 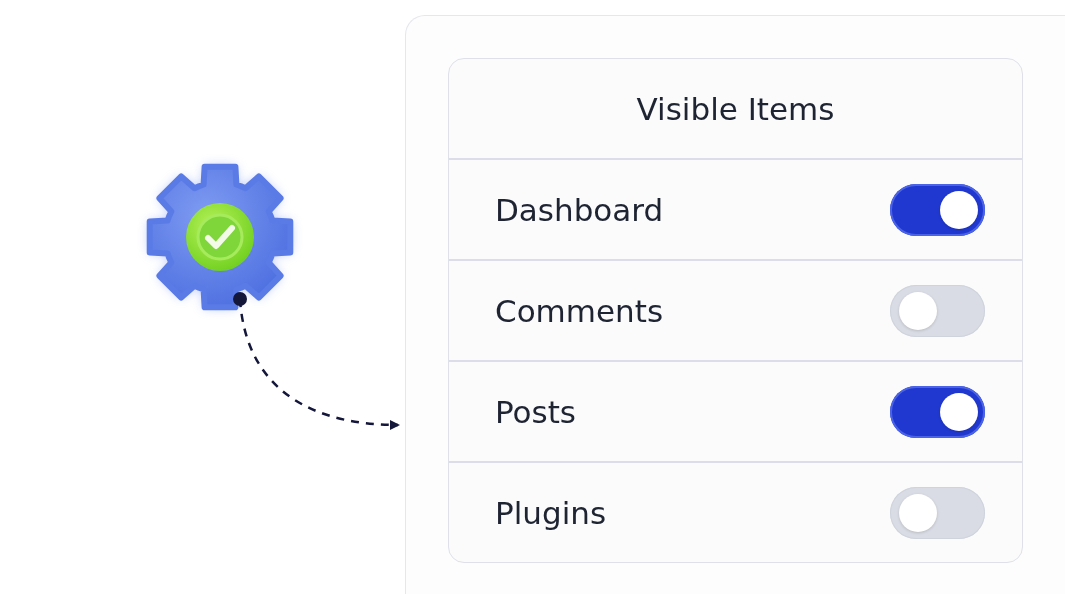 I want to click on item-label: Dashboard, so click(x=579, y=209).